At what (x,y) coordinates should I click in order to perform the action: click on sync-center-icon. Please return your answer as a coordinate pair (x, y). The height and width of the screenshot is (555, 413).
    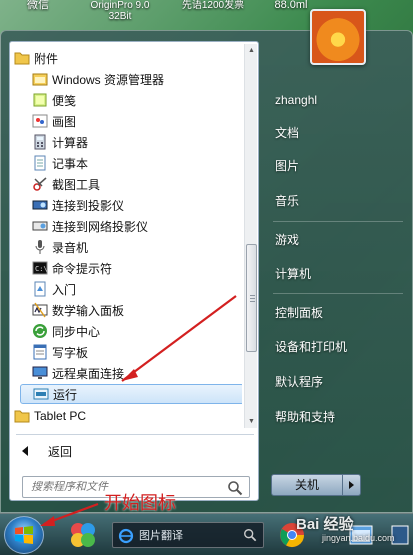
    Looking at the image, I should click on (40, 331).